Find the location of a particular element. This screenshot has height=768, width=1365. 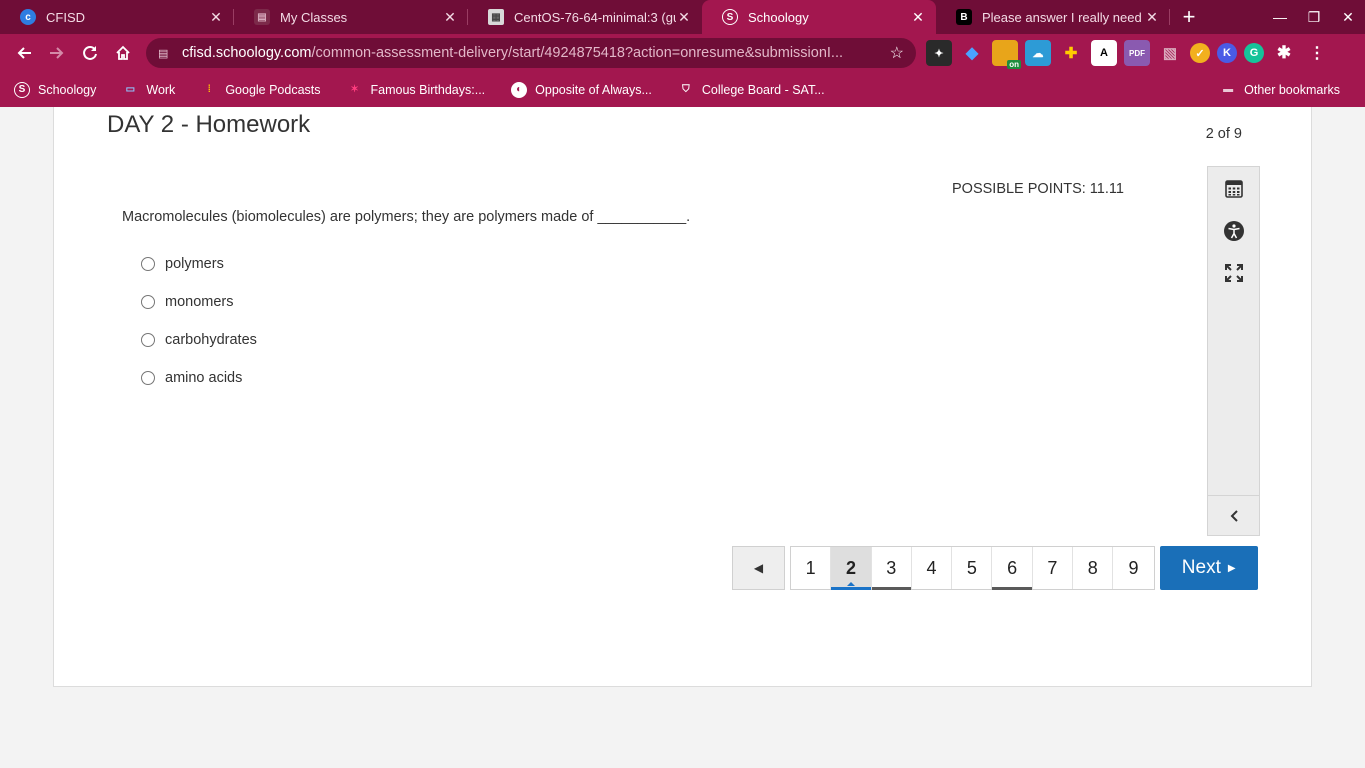

extension-puzzle-color-icon: ✚ is located at coordinates (1071, 53).